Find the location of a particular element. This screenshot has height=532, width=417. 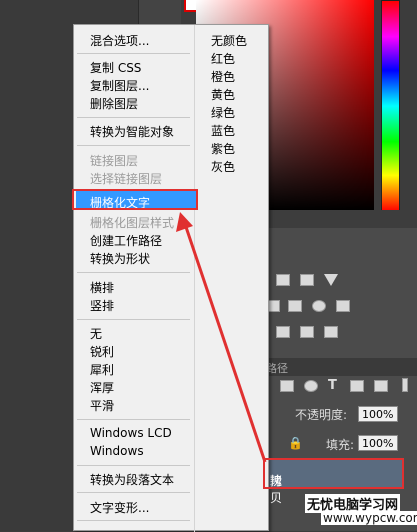

gradient-triangle-icon is located at coordinates (331, 280).